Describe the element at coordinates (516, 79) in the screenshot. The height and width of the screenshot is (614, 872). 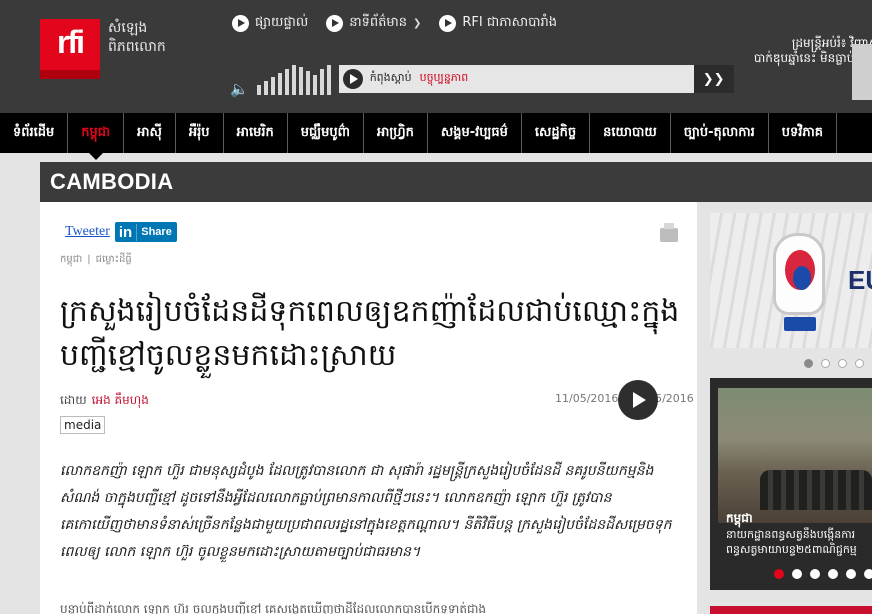
I see `live-stream-bar: កំពុងស្ដាប់ បច្ចុប្បន្នភាព` at that location.